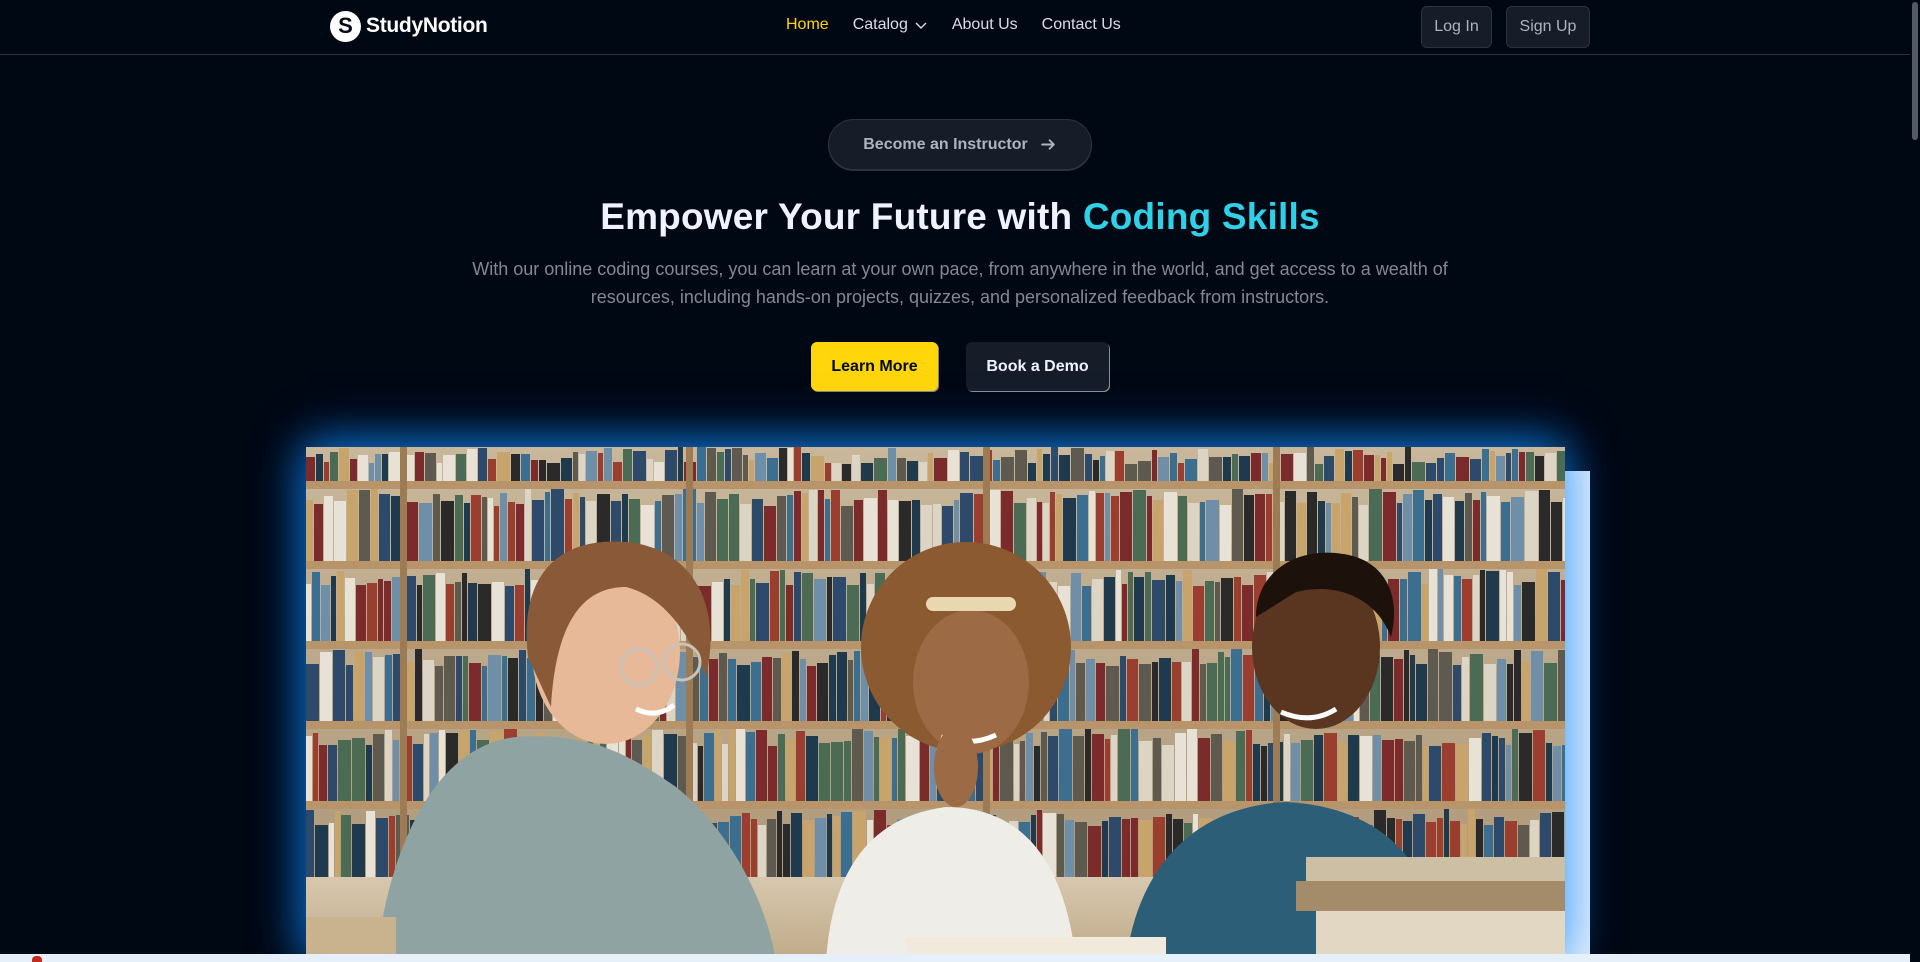 The image size is (1920, 962). Describe the element at coordinates (880, 24) in the screenshot. I see `nav-catalog-label: Catalog` at that location.